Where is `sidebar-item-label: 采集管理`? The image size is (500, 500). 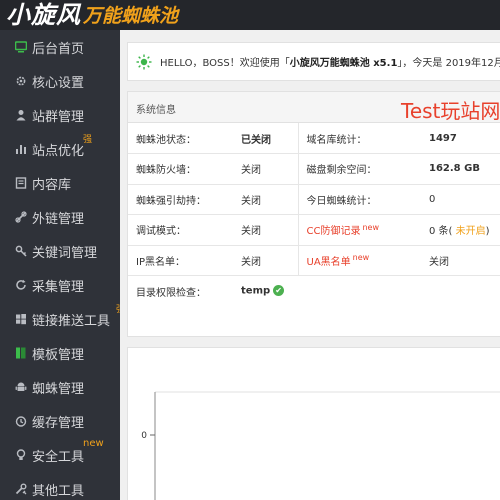 sidebar-item-label: 采集管理 is located at coordinates (58, 287).